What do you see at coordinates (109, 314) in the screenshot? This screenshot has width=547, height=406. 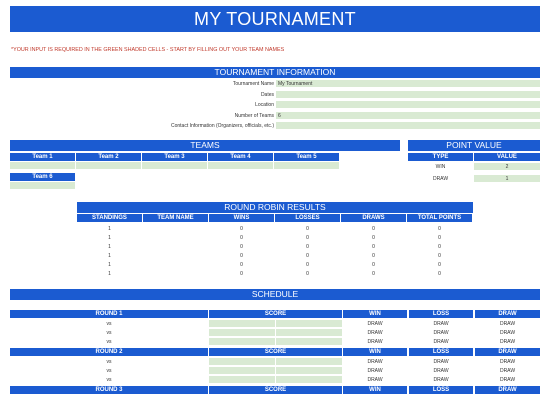 I see `round-label: ROUND 1` at bounding box center [109, 314].